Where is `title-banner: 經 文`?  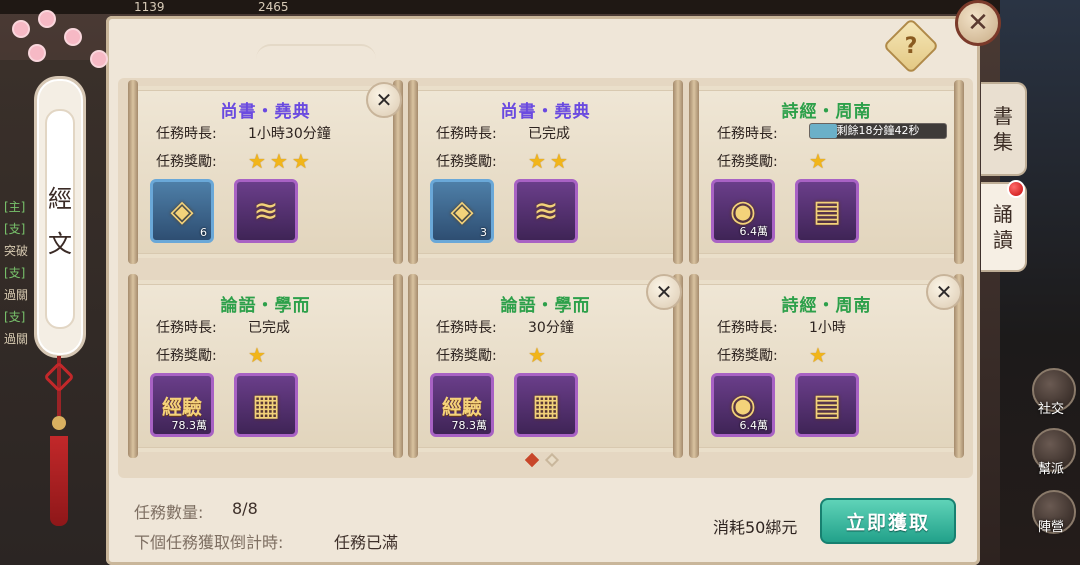
title-banner: 經 文 is located at coordinates (60, 217).